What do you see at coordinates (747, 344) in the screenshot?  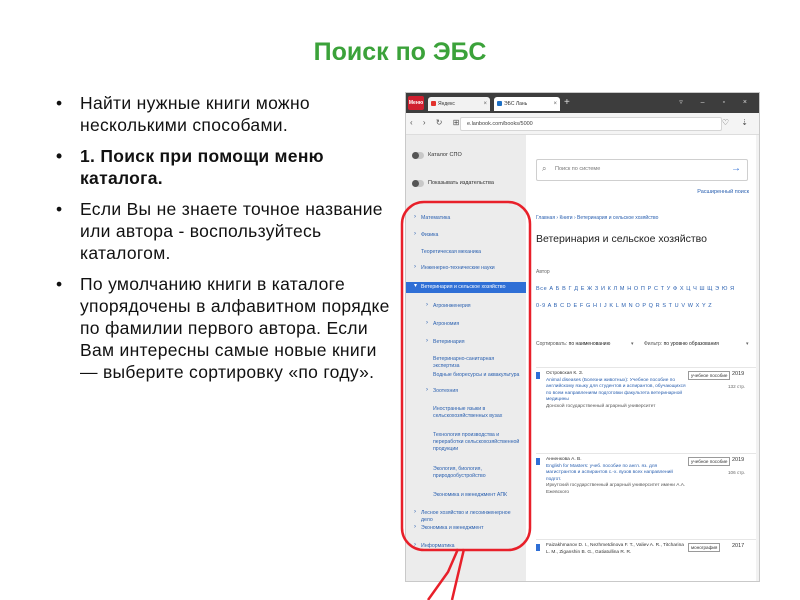 I see `filter-dropdown-icon: ▾` at bounding box center [747, 344].